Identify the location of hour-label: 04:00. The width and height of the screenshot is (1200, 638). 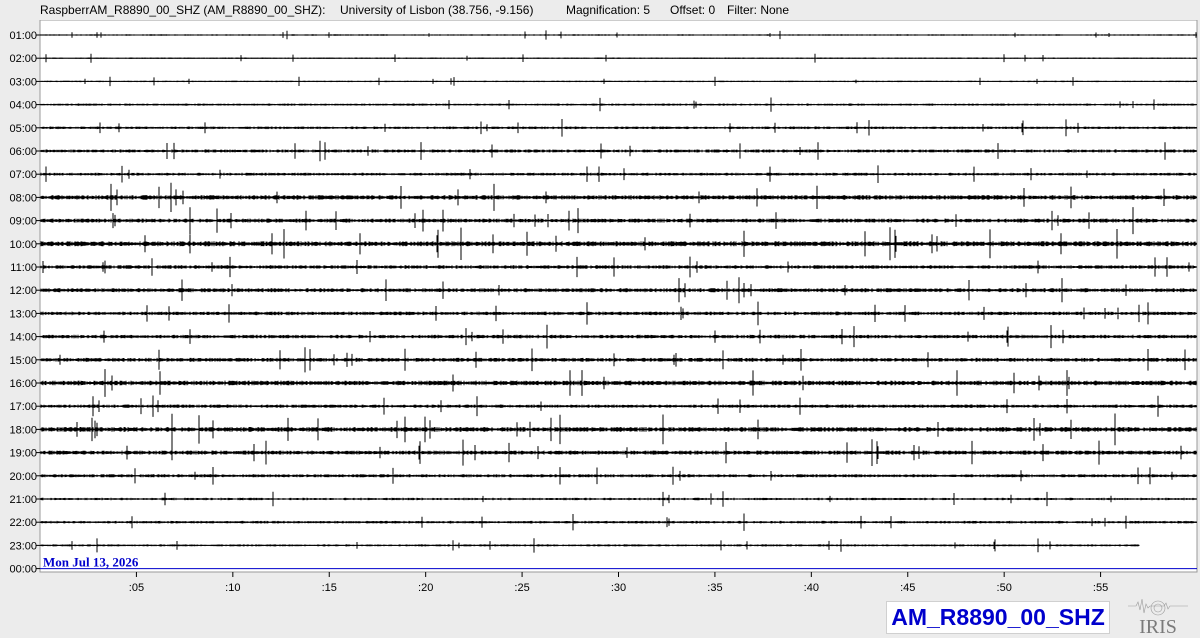
(23, 106).